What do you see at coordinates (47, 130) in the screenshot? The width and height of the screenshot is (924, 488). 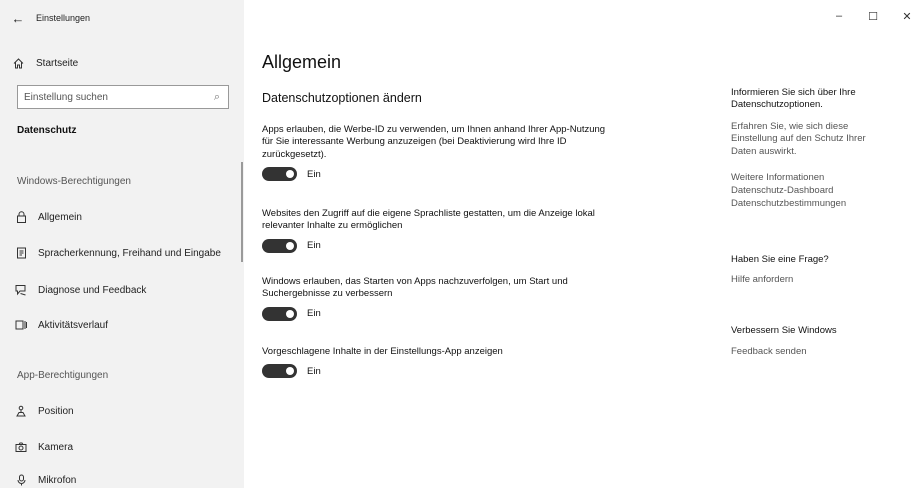 I see `section-title: Datenschutz` at bounding box center [47, 130].